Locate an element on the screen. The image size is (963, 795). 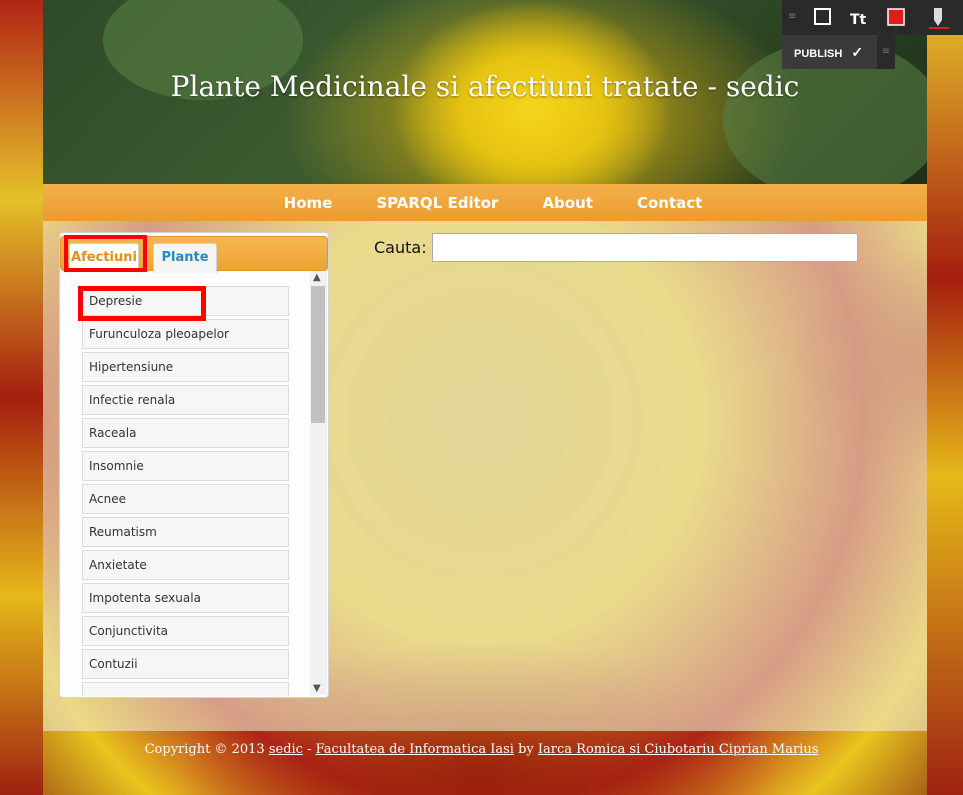
nav-about-link: About is located at coordinates (567, 203).